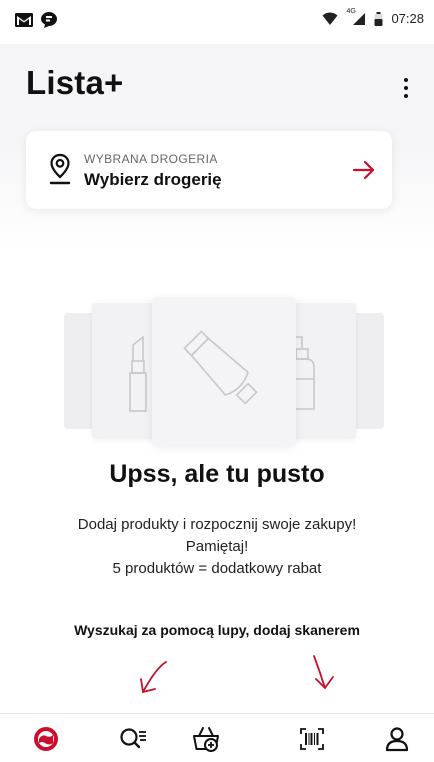 This screenshot has width=434, height=762. I want to click on chat-notification-icon, so click(49, 20).